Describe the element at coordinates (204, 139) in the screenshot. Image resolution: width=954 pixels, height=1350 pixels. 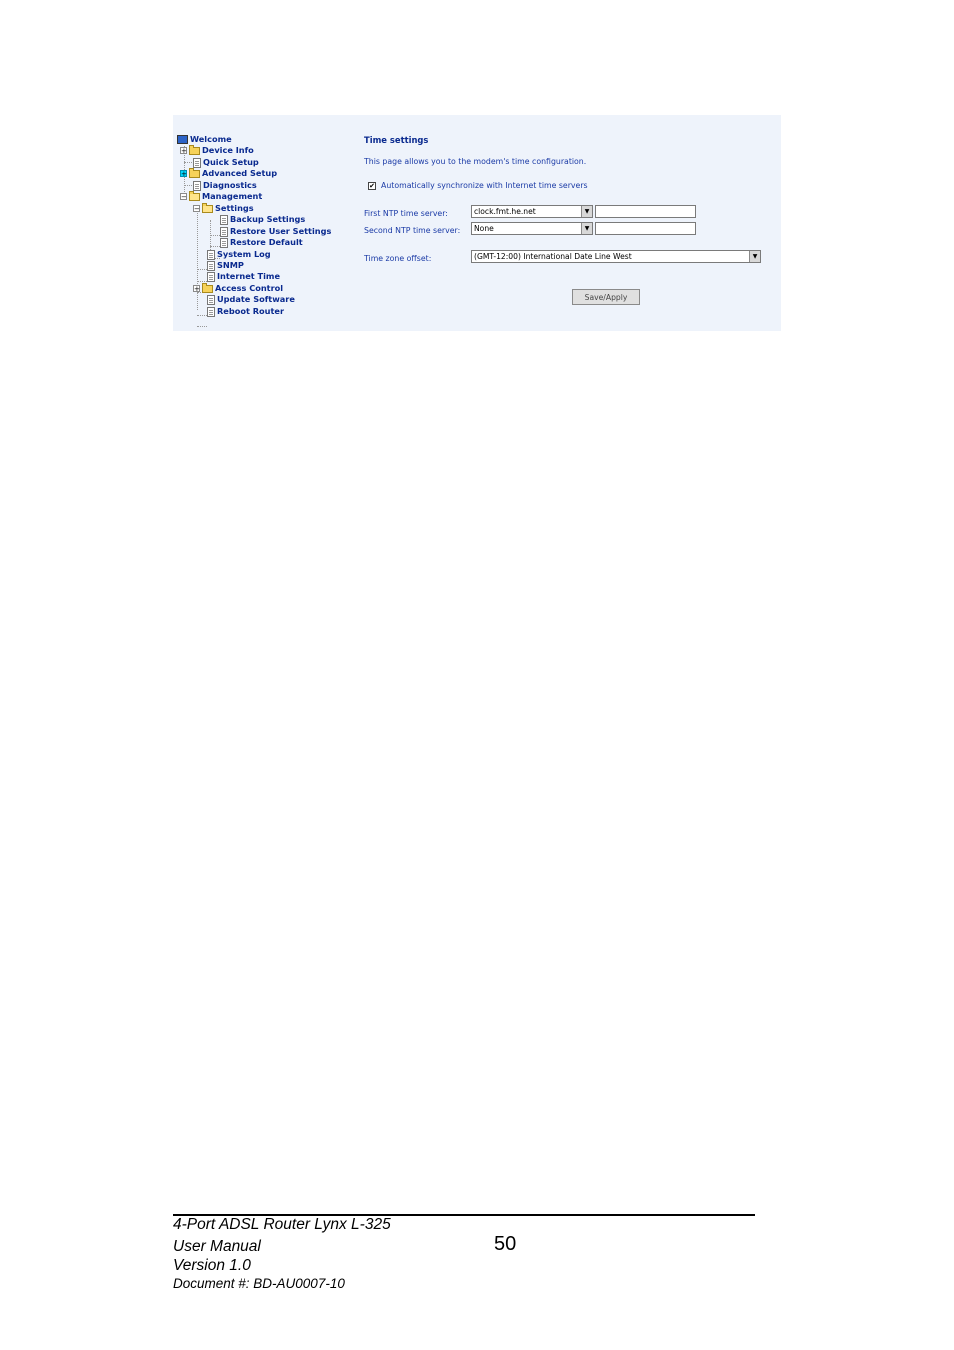
I see `tree-item-welcome: Welcome` at that location.